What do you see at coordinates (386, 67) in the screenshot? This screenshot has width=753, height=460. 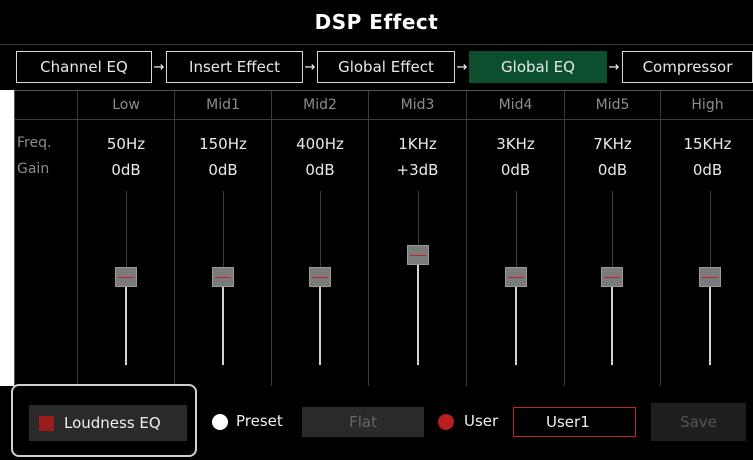 I see `tab-global-effect: Global Effect` at bounding box center [386, 67].